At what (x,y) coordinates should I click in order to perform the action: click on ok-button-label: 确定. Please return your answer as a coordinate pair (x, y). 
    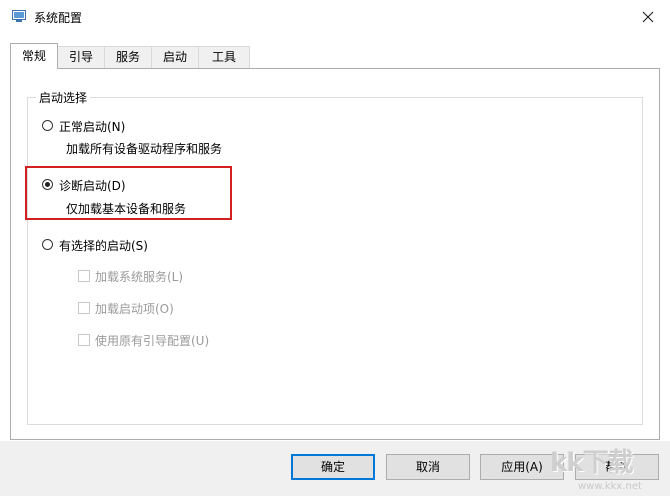
    Looking at the image, I should click on (332, 467).